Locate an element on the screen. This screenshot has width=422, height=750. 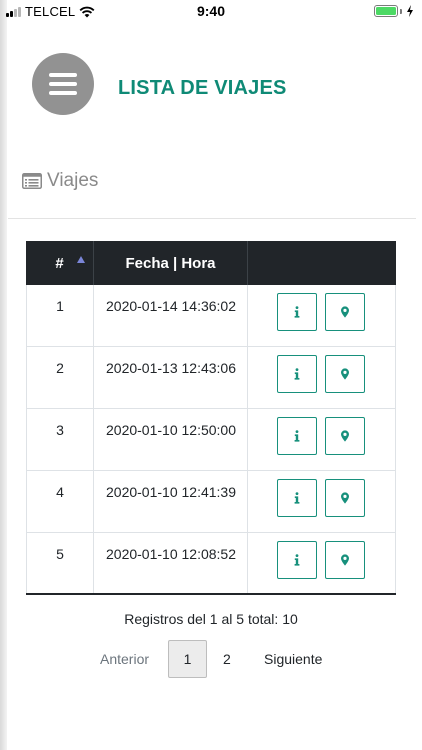
list-icon is located at coordinates (32, 181).